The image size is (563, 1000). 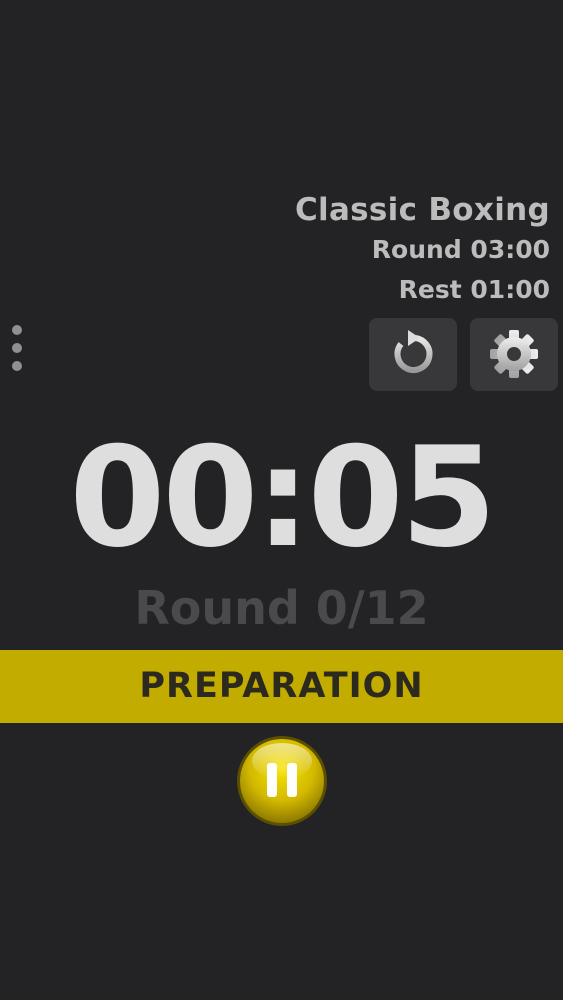 I want to click on workout-title: Classic Boxing, so click(x=422, y=210).